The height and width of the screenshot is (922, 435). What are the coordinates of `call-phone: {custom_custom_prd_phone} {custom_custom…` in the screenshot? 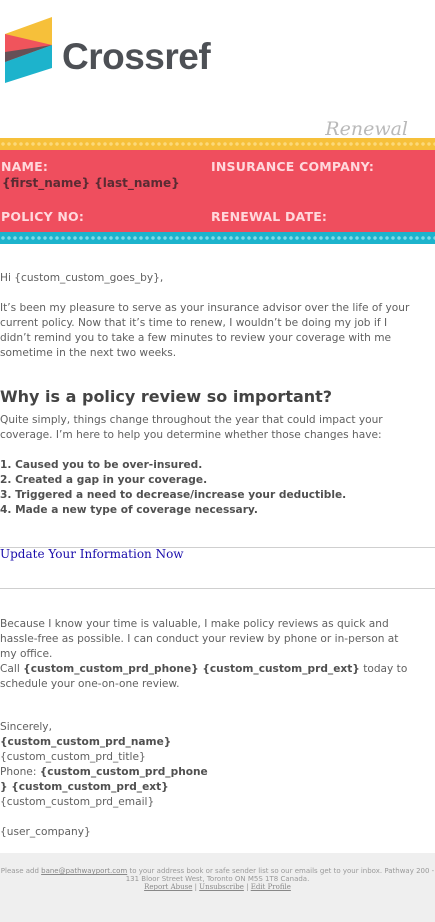 It's located at (191, 669).